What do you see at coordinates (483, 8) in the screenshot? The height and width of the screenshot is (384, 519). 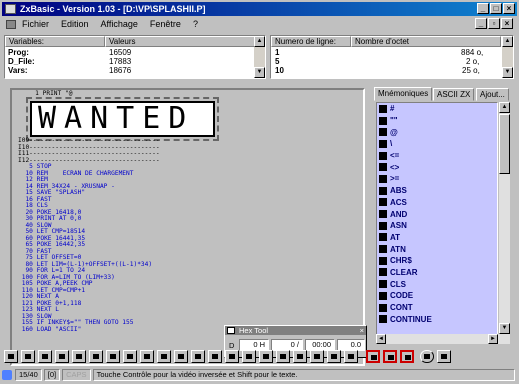 I see `minimize-button: _` at bounding box center [483, 8].